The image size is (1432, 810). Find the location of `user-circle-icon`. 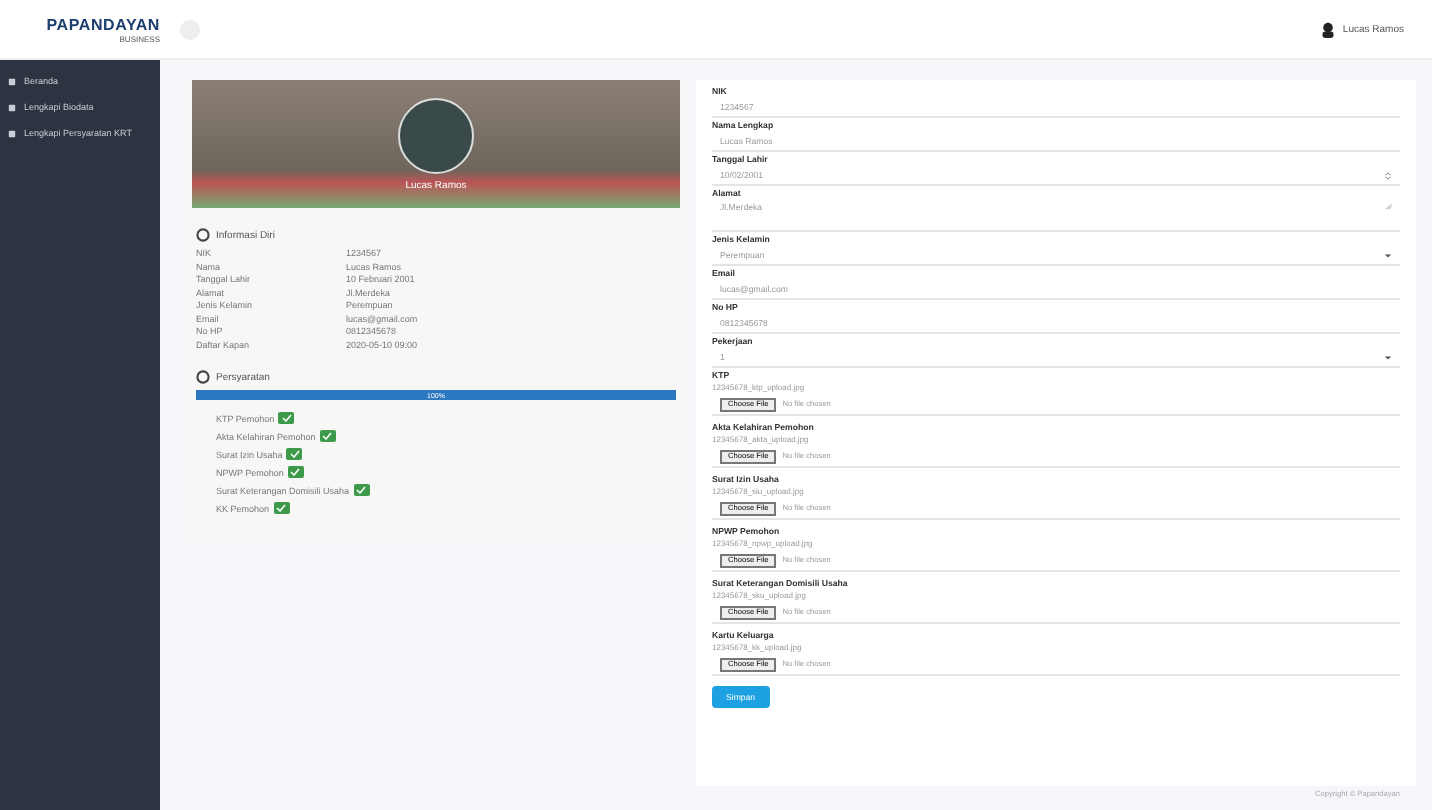

user-circle-icon is located at coordinates (203, 235).